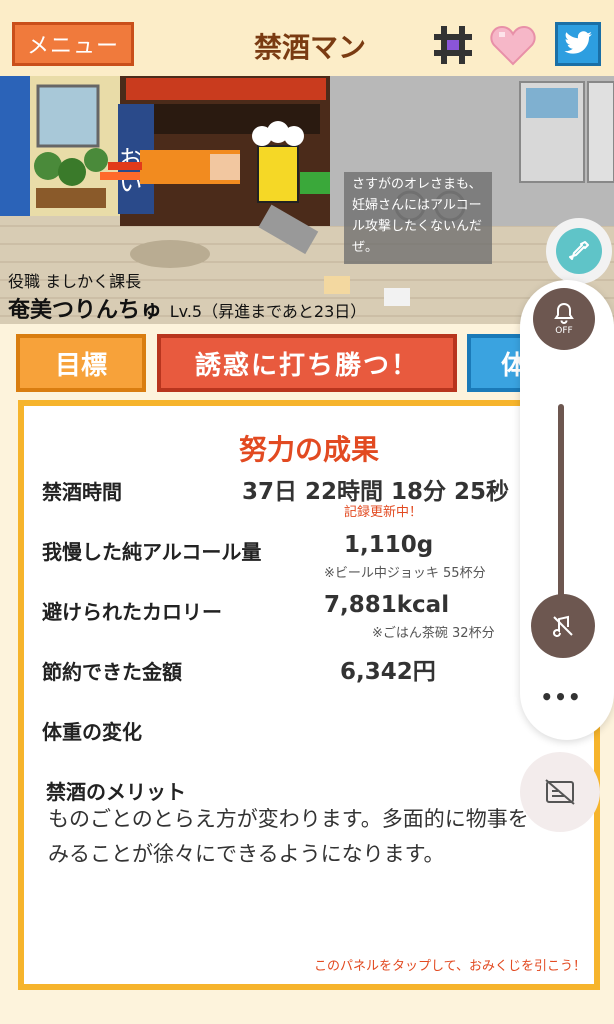 This screenshot has height=1024, width=614. Describe the element at coordinates (92, 732) in the screenshot. I see `weight-label: 体重の変化` at that location.